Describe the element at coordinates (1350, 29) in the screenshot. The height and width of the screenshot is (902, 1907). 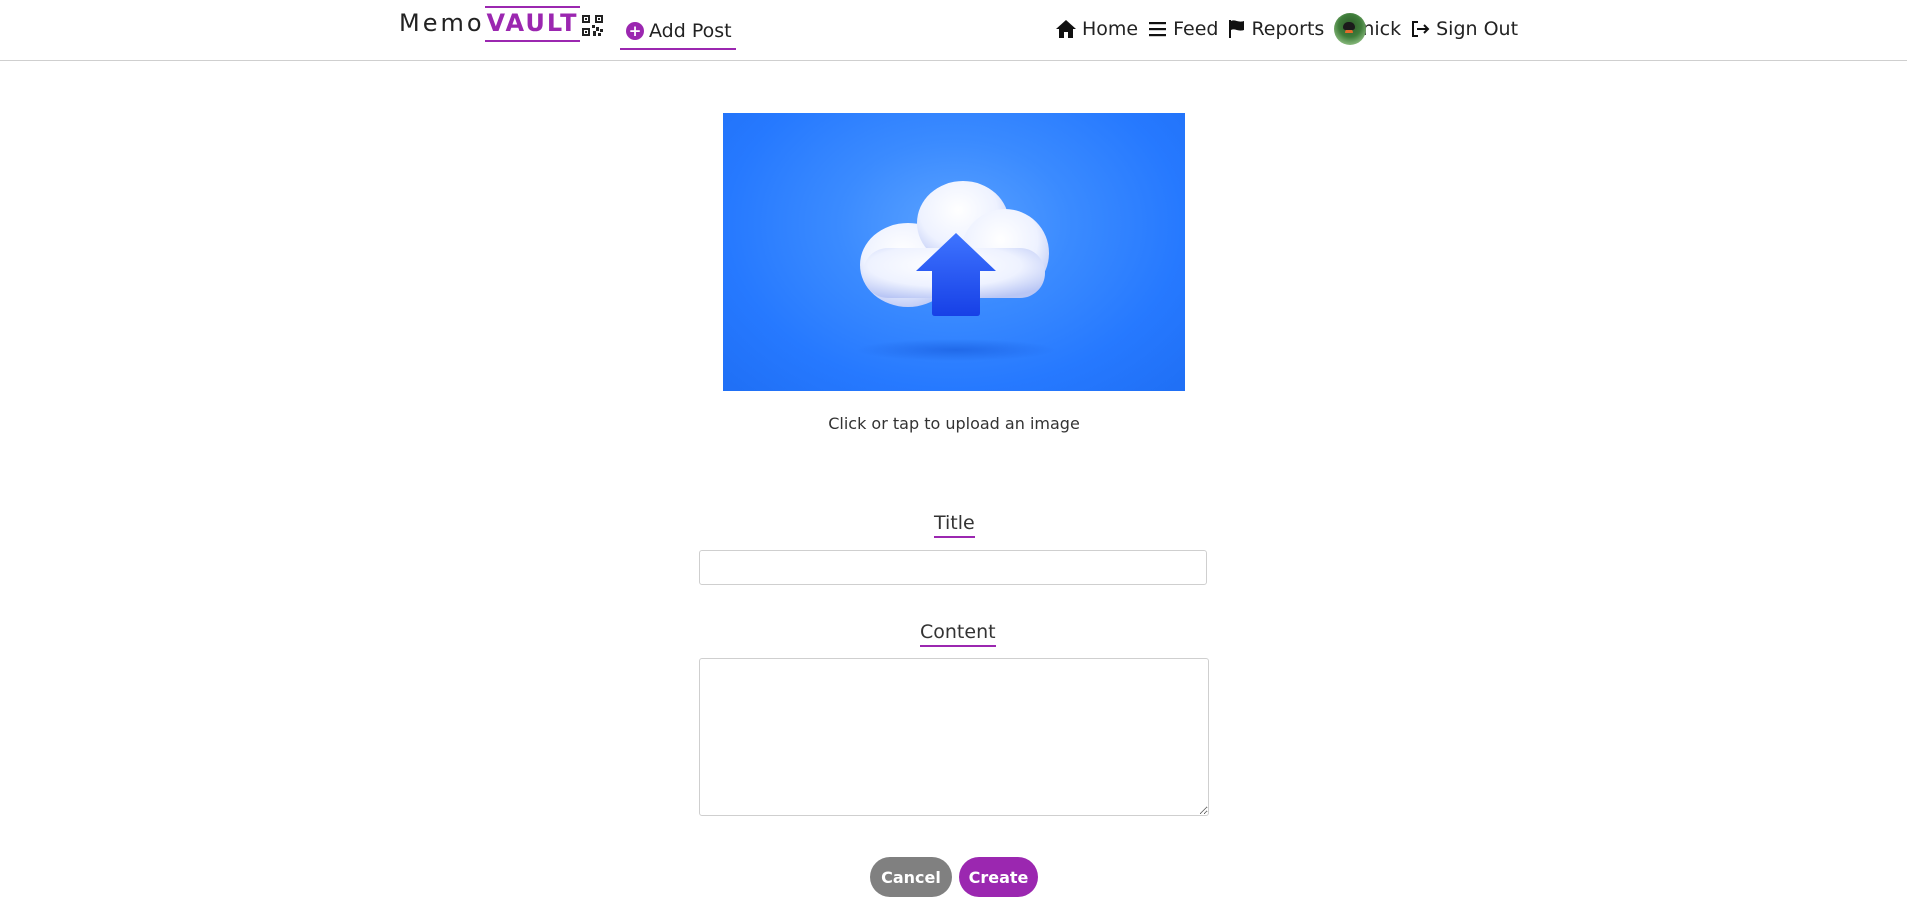
I see `avatar` at that location.